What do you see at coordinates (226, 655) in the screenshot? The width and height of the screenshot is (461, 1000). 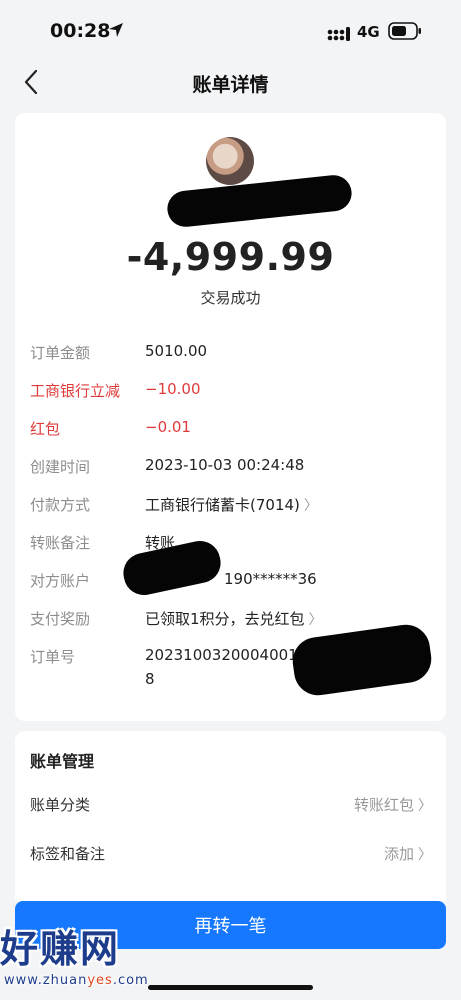 I see `order-number-line1: 20231003200040011` at bounding box center [226, 655].